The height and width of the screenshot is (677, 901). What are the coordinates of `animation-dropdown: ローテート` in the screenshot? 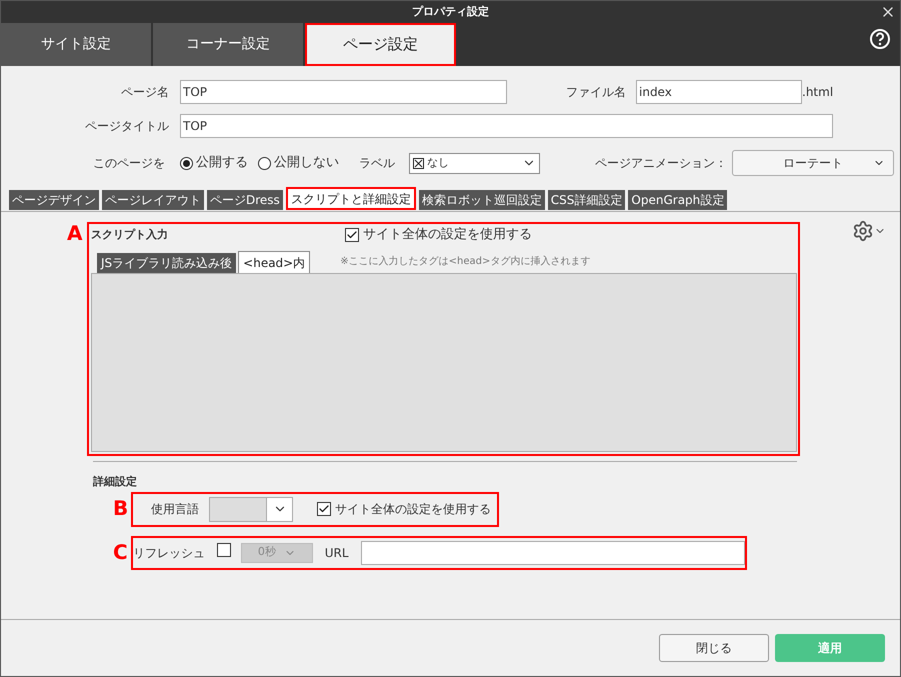 It's located at (813, 163).